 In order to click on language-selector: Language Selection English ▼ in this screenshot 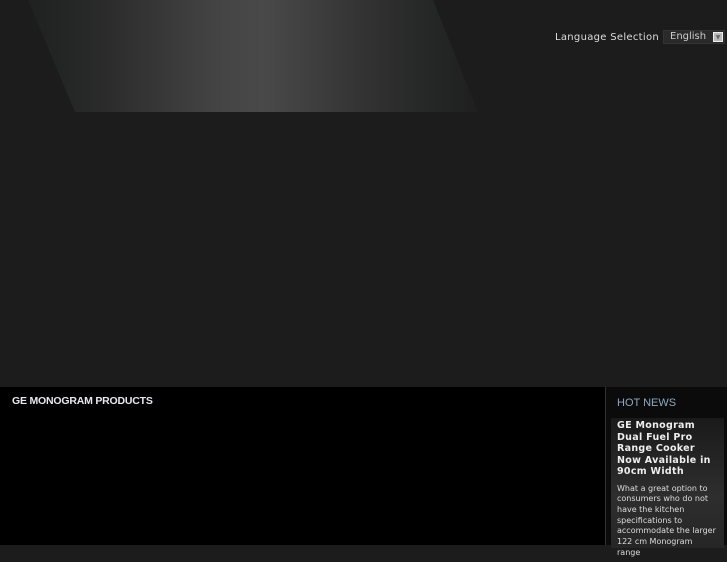, I will do `click(640, 37)`.